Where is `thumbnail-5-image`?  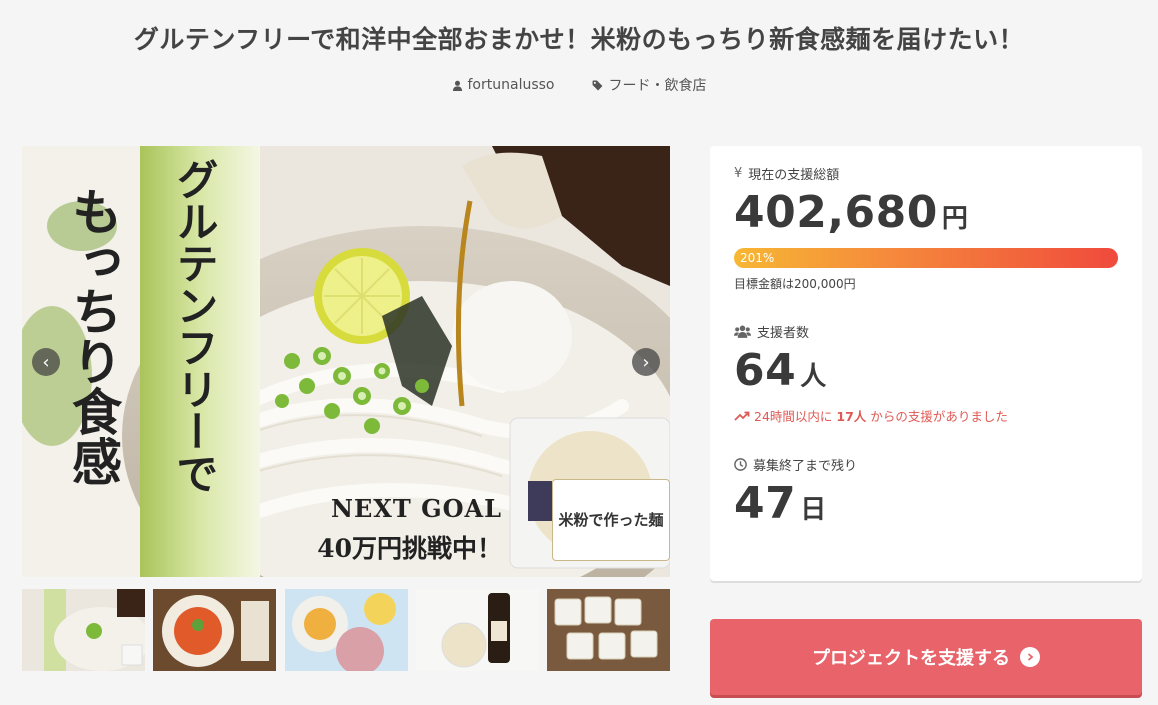
thumbnail-5-image is located at coordinates (608, 630).